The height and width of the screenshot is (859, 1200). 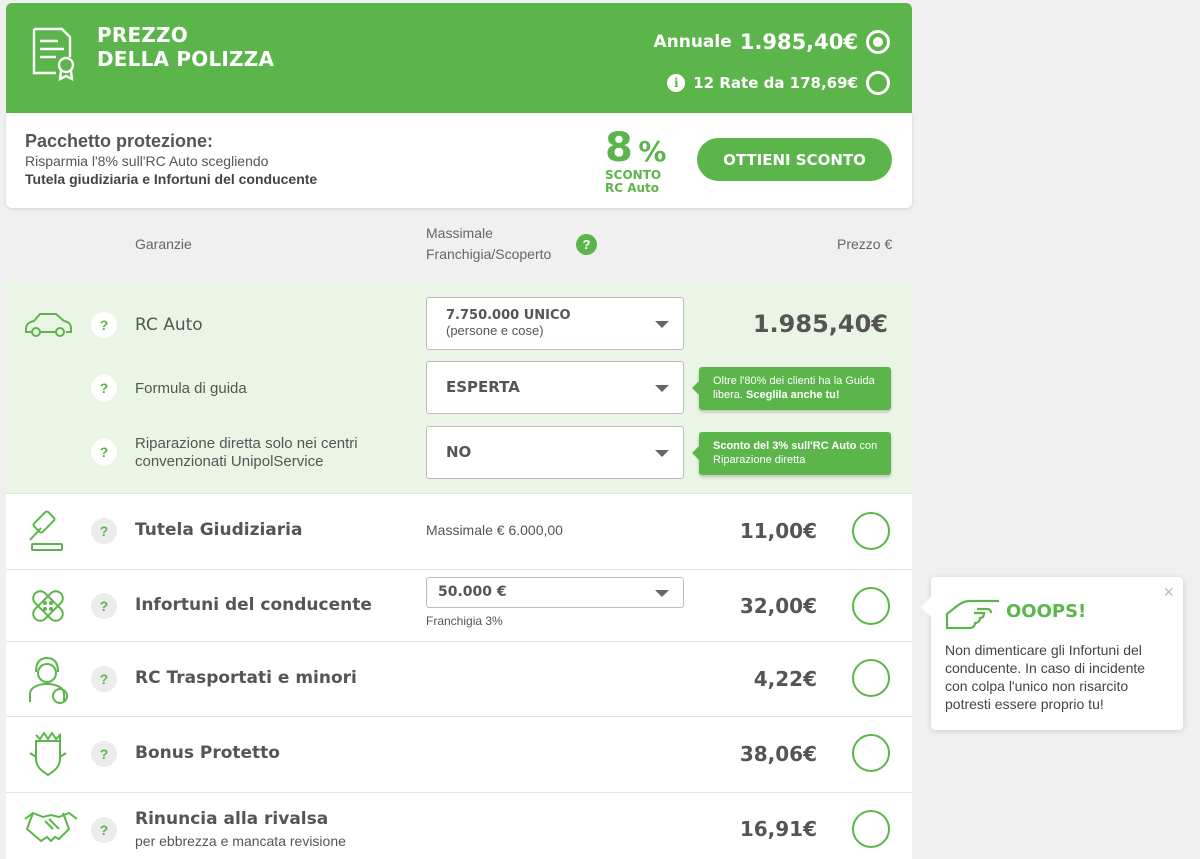 I want to click on annual-option: Annuale 1.985,40€, so click(x=771, y=42).